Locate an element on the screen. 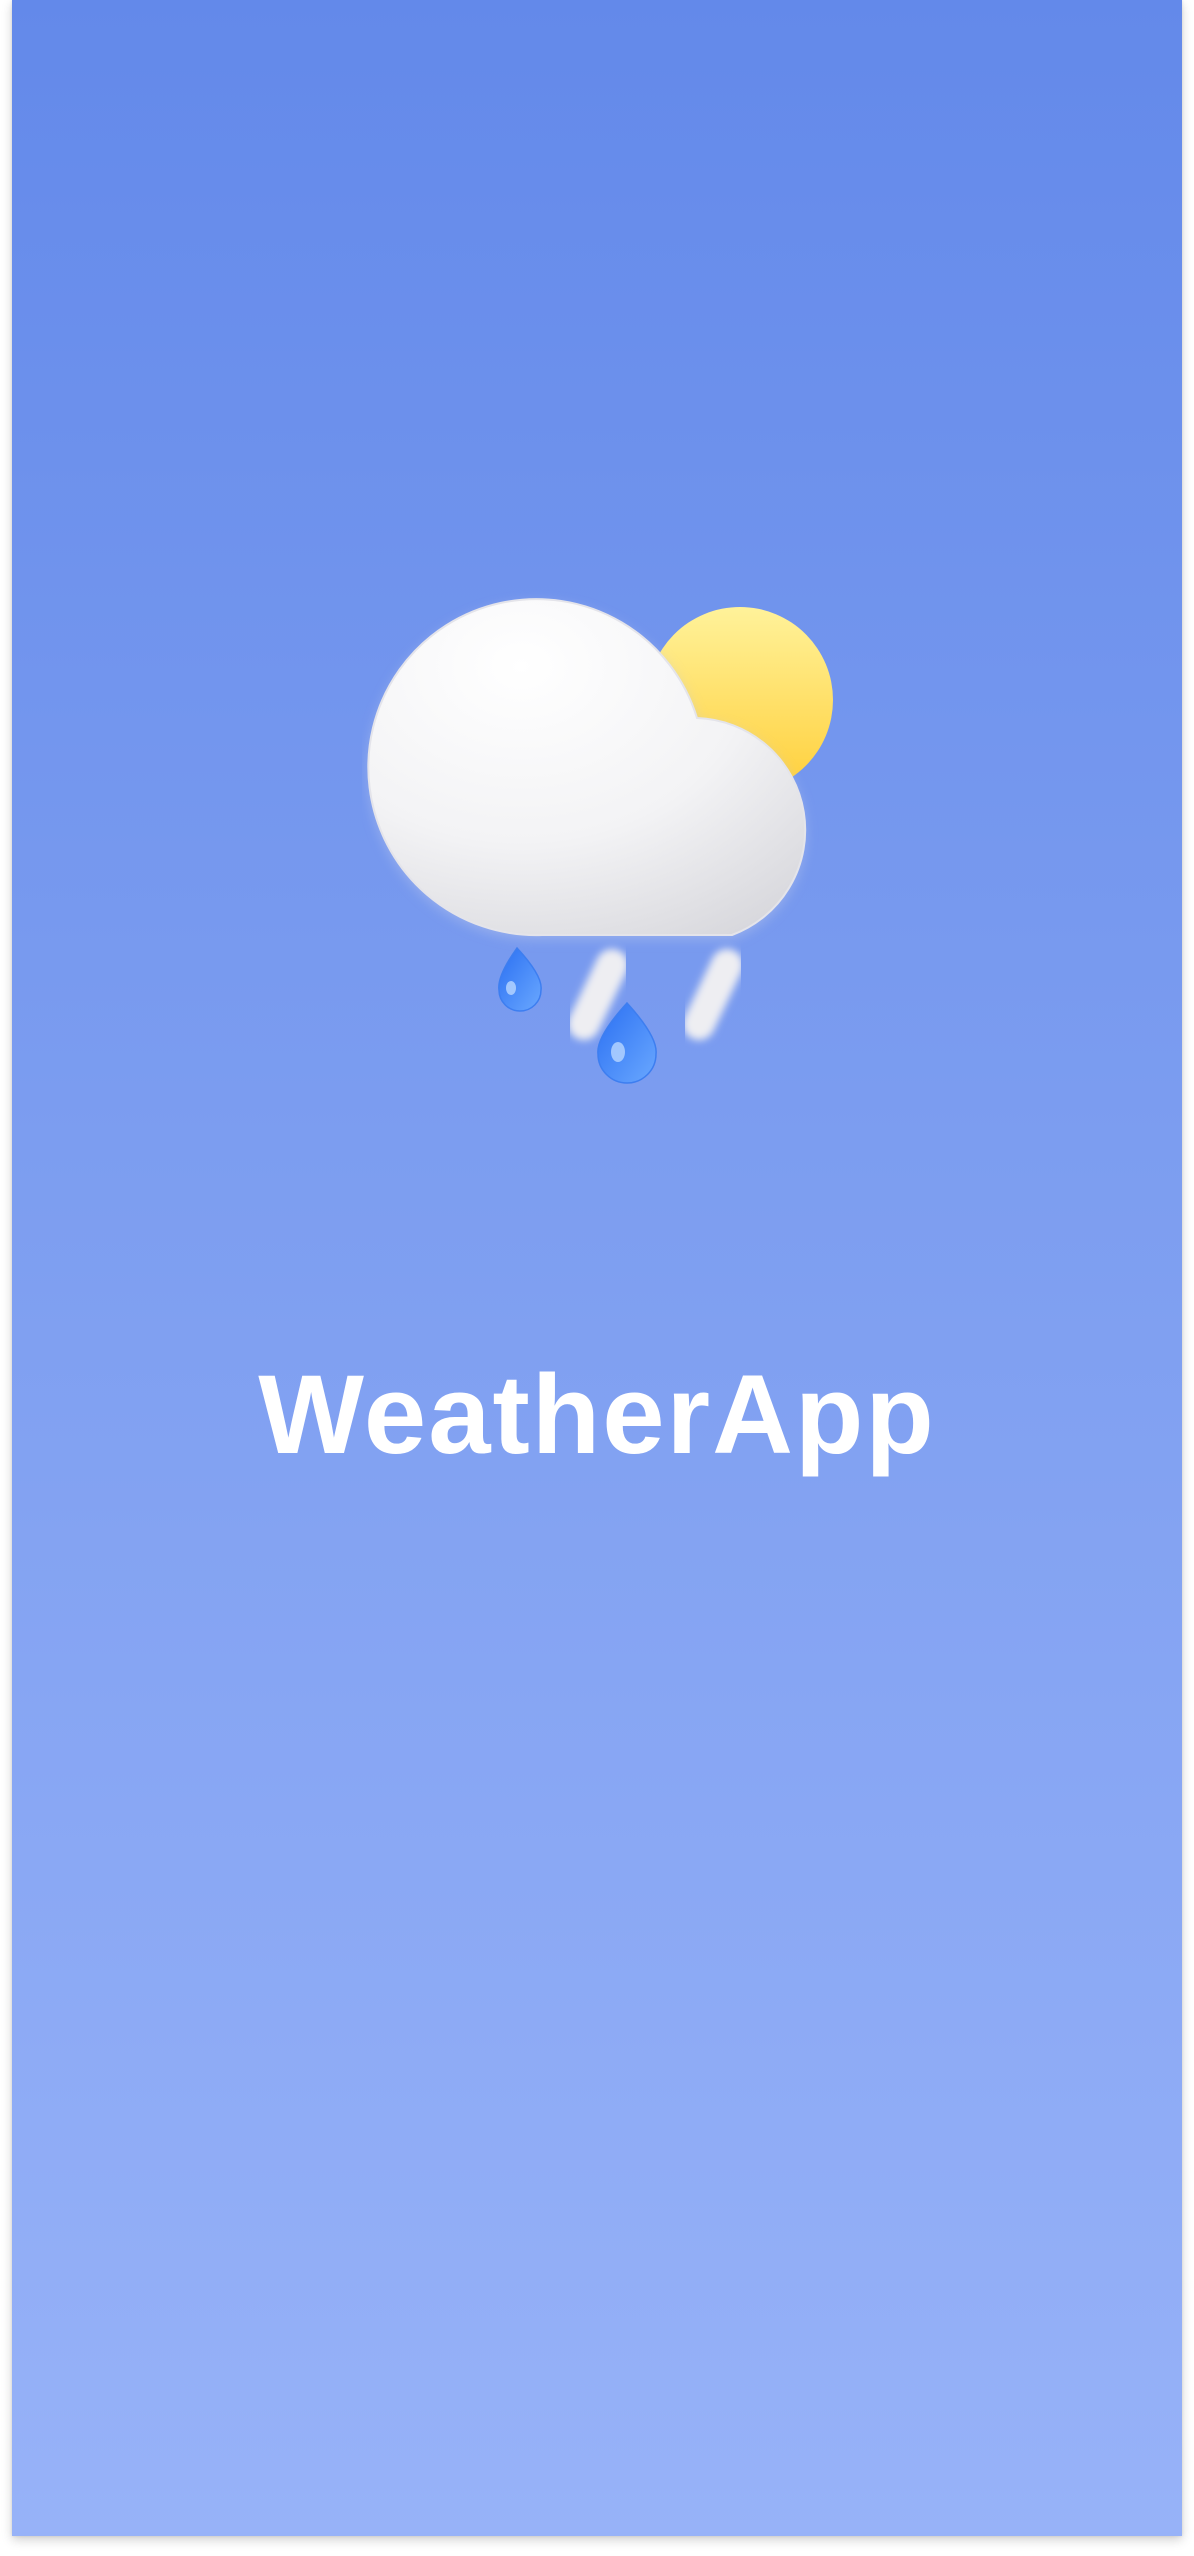 The width and height of the screenshot is (1194, 2556). sun-cloud-rain-icon is located at coordinates (600, 841).